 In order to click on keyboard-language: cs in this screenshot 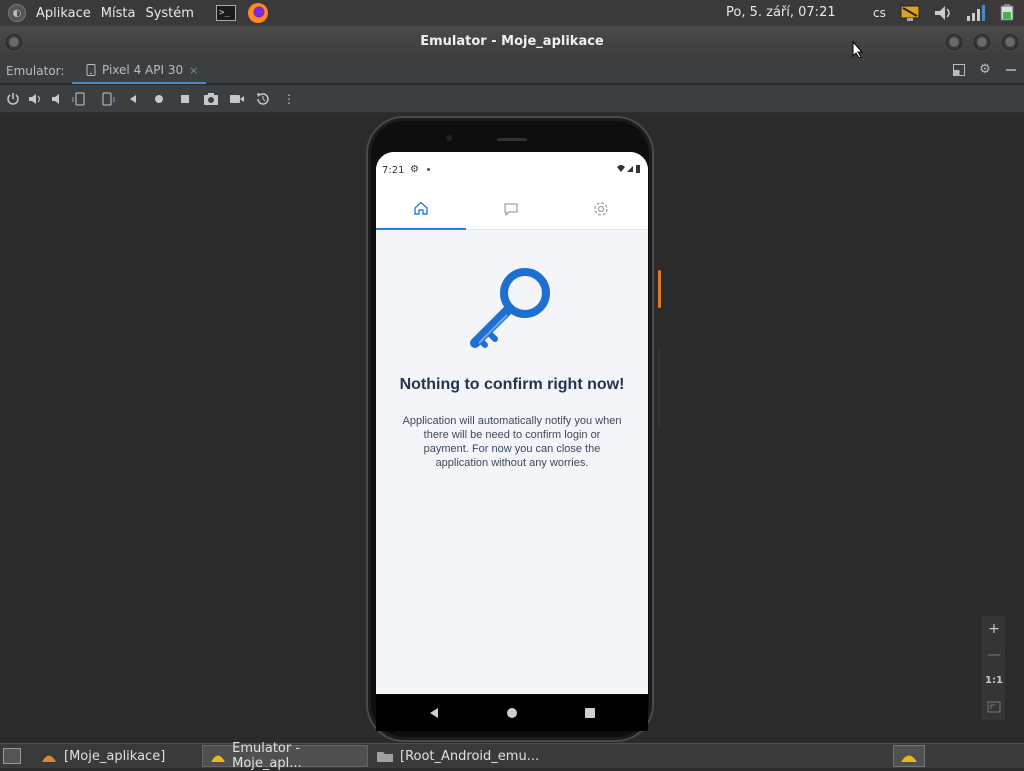, I will do `click(879, 13)`.